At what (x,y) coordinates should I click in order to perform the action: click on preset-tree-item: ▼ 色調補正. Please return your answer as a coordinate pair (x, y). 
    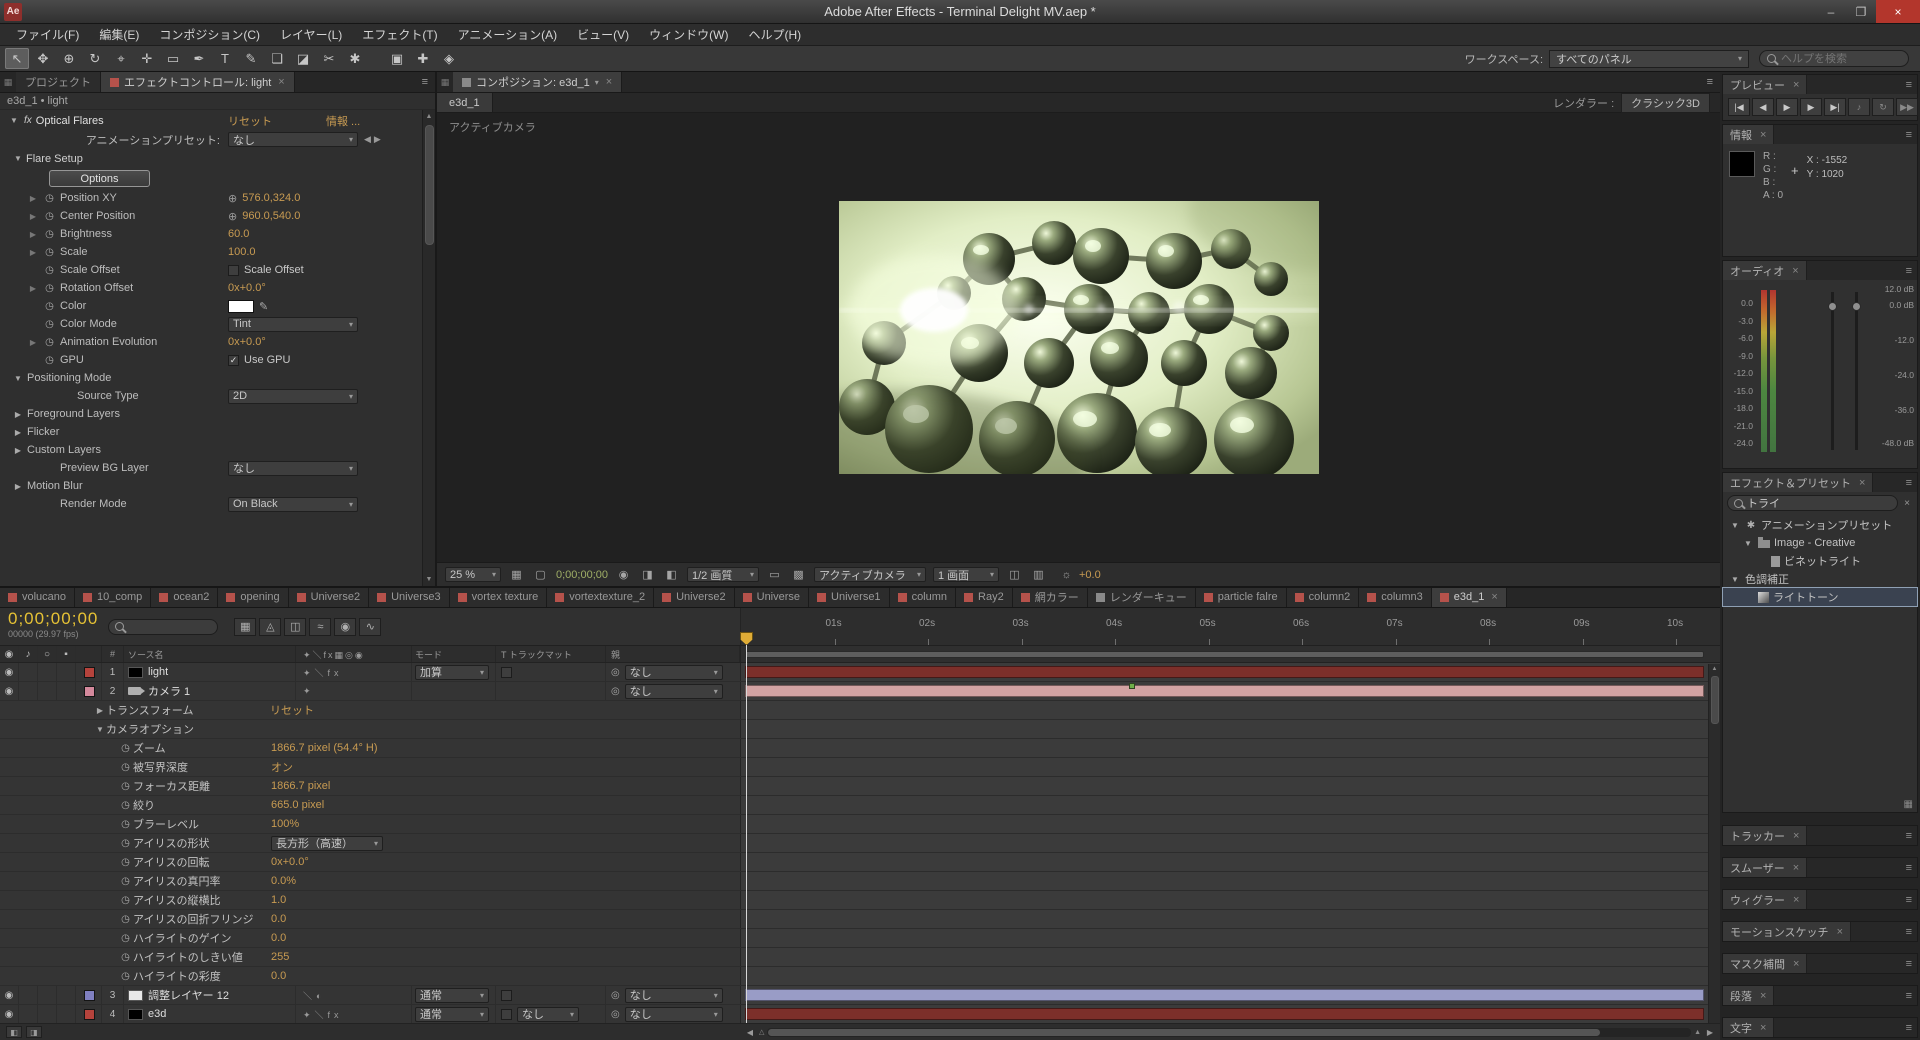
    Looking at the image, I should click on (1820, 579).